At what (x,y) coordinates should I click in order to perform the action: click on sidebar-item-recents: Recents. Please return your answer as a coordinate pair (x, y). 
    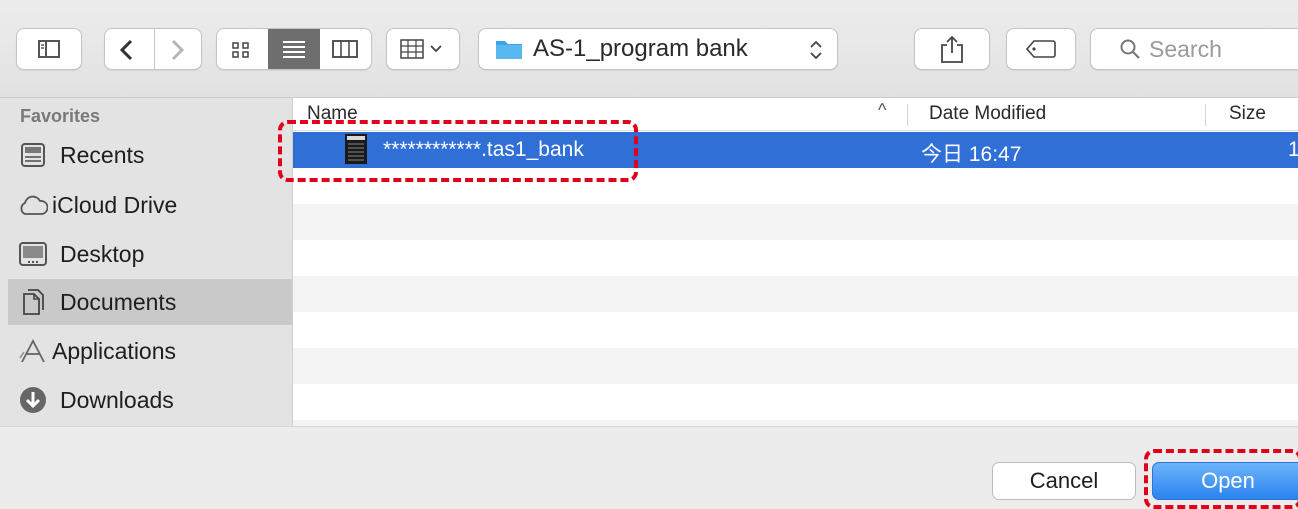
    Looking at the image, I should click on (150, 155).